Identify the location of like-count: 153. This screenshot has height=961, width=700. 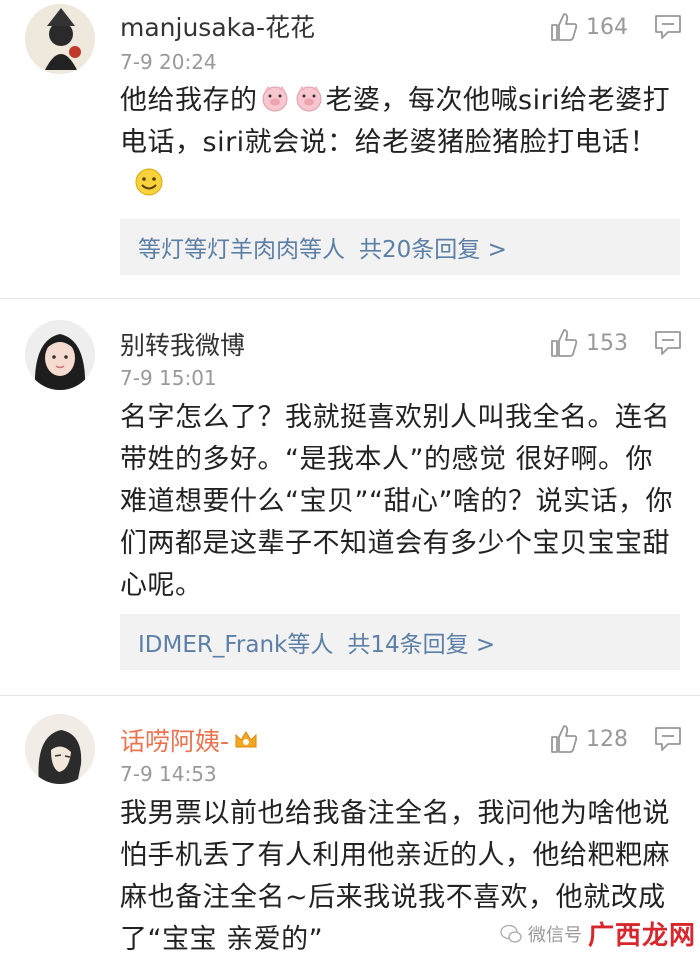
(607, 343).